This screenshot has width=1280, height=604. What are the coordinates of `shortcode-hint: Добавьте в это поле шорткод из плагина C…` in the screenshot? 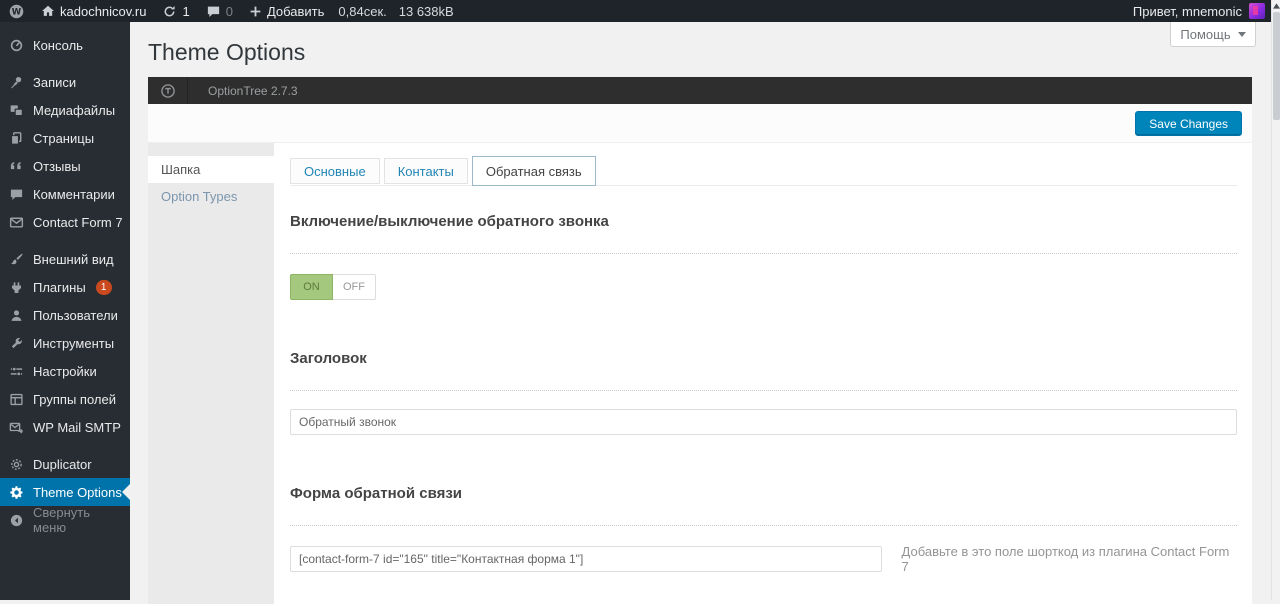 It's located at (1065, 559).